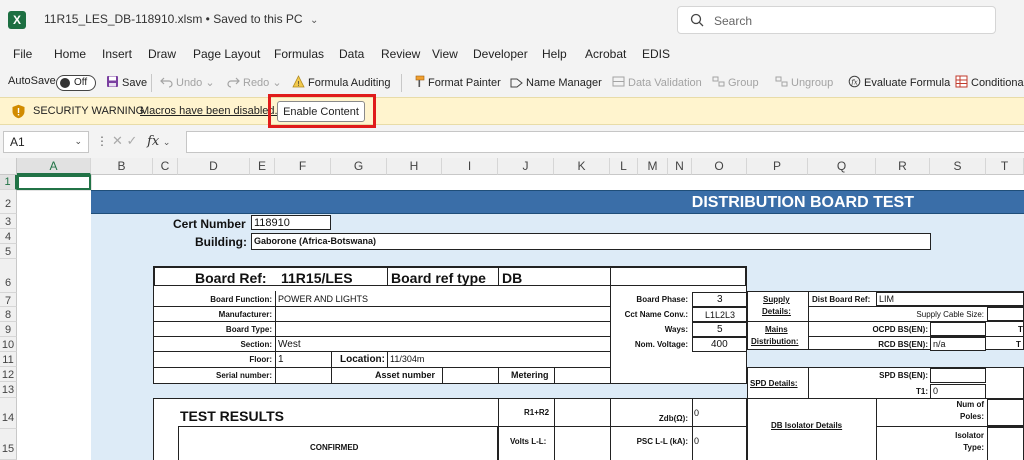 The width and height of the screenshot is (1024, 460). Describe the element at coordinates (8, 300) in the screenshot. I see `row-header: 7` at that location.